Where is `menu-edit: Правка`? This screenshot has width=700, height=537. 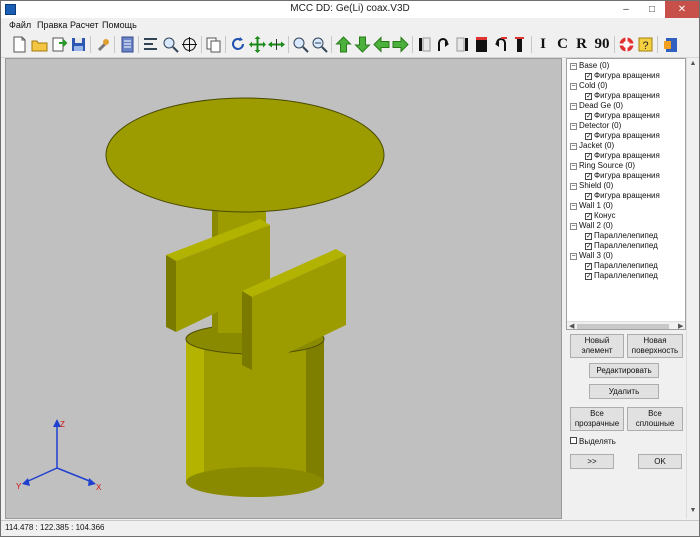
menu-edit: Правка is located at coordinates (52, 25).